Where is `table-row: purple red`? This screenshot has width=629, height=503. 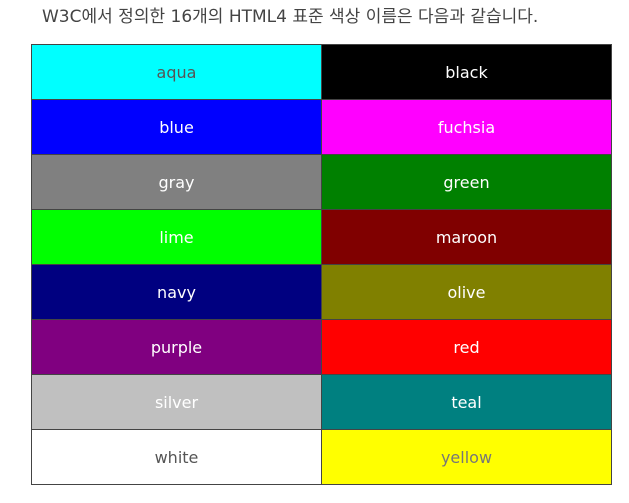
table-row: purple red is located at coordinates (321, 347).